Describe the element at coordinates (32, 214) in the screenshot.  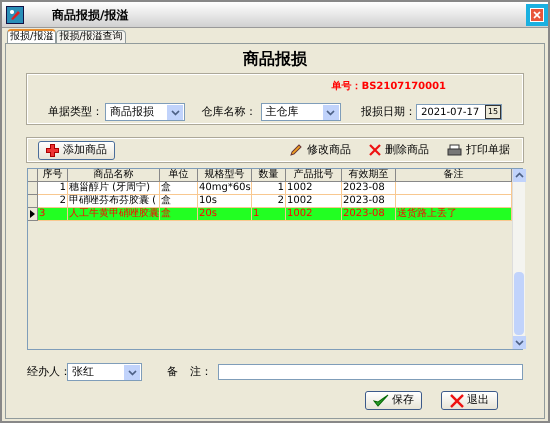
I see `row-pointer-icon` at that location.